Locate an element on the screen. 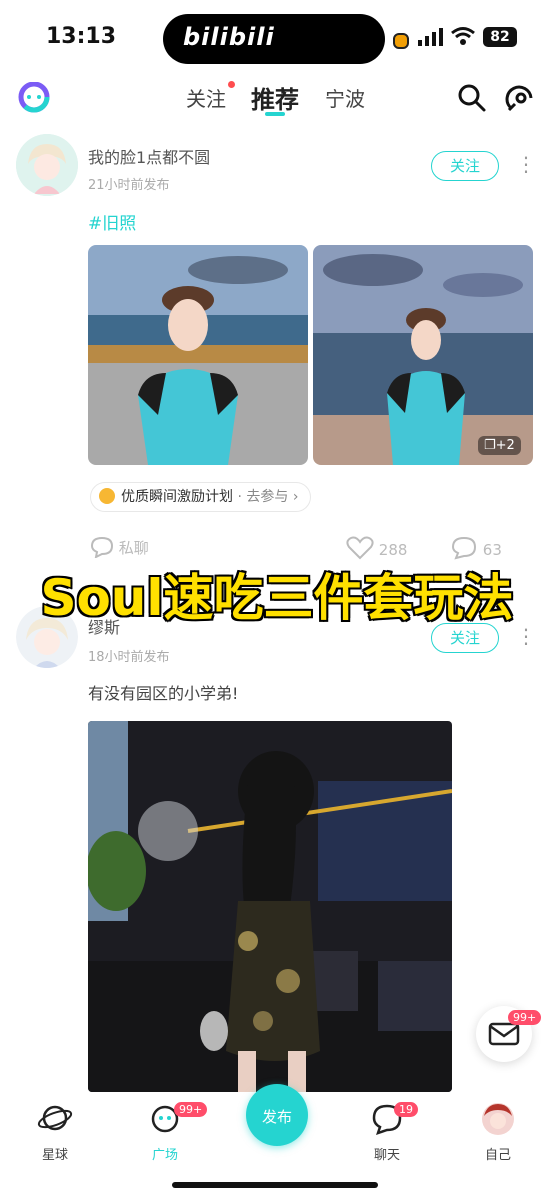 This screenshot has width=554, height=1200. tab-active-indicator is located at coordinates (275, 114).